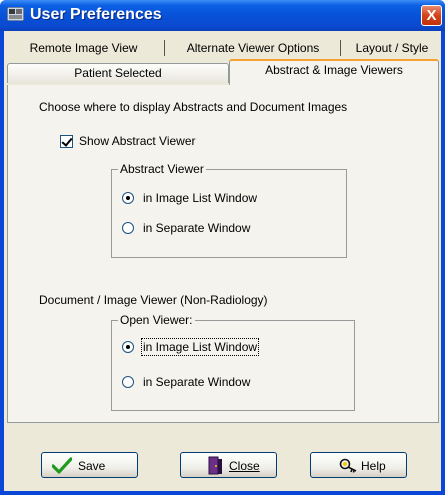 Image resolution: width=445 pixels, height=495 pixels. What do you see at coordinates (373, 466) in the screenshot?
I see `help-label: Help` at bounding box center [373, 466].